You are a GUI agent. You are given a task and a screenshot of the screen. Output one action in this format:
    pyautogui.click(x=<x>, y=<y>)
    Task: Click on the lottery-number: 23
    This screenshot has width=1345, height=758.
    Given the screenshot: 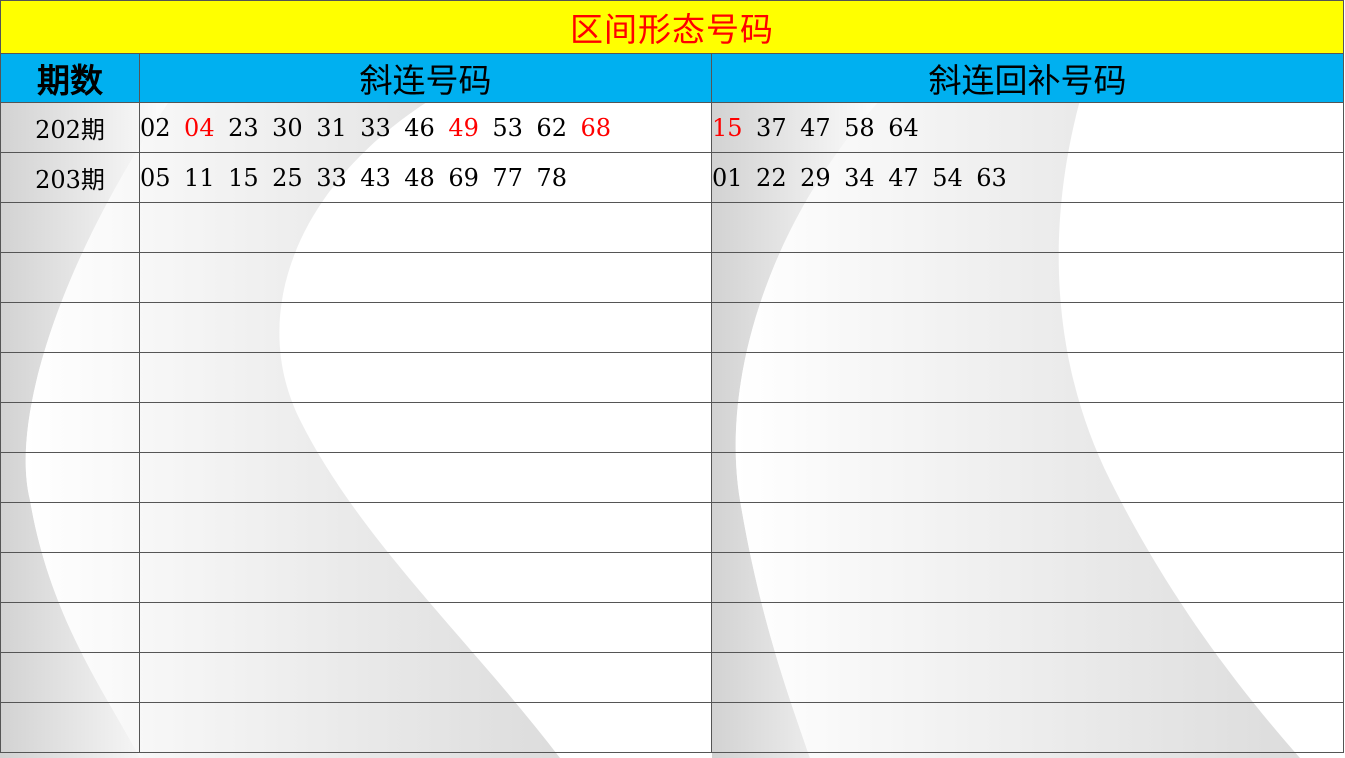 What is the action you would take?
    pyautogui.click(x=243, y=127)
    